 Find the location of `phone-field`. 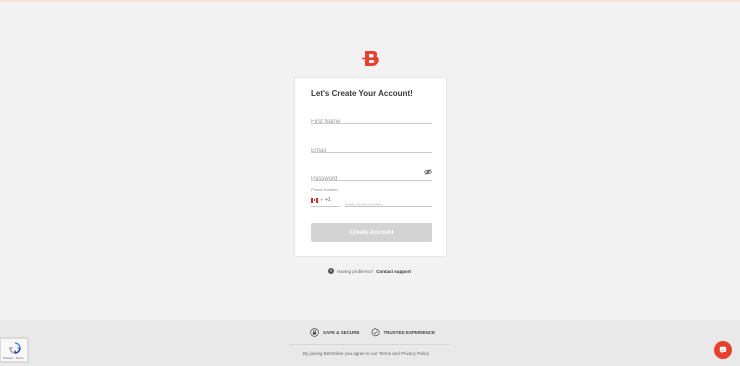

phone-field is located at coordinates (388, 203).